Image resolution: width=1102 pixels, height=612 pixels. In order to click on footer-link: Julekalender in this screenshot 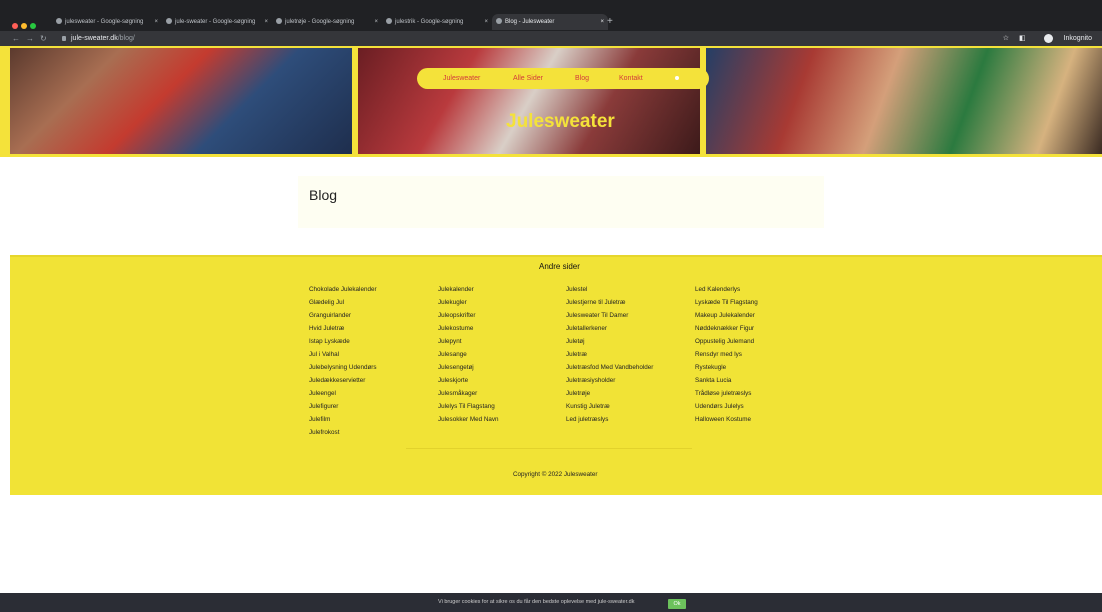, I will do `click(468, 289)`.